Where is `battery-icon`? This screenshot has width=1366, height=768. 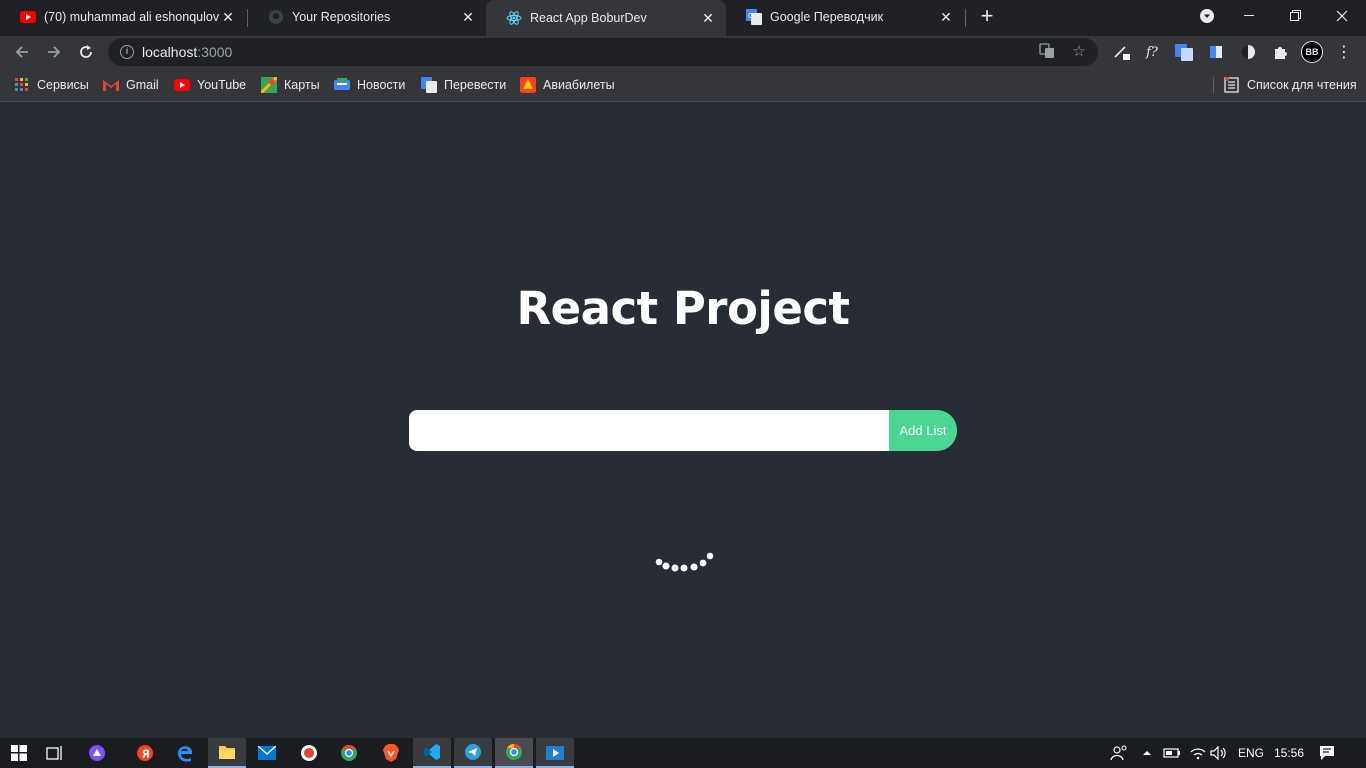
battery-icon is located at coordinates (1172, 753).